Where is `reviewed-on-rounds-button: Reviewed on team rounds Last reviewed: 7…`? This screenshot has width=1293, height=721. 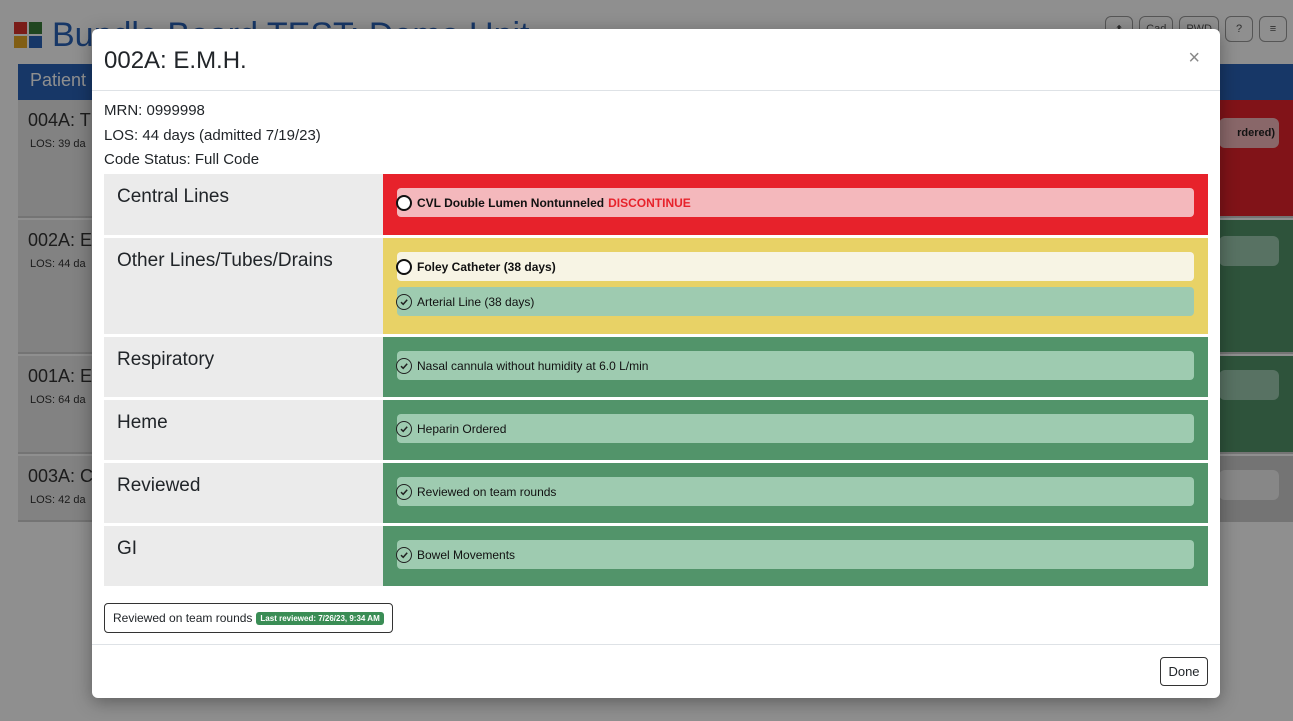 reviewed-on-rounds-button: Reviewed on team rounds Last reviewed: 7… is located at coordinates (248, 618).